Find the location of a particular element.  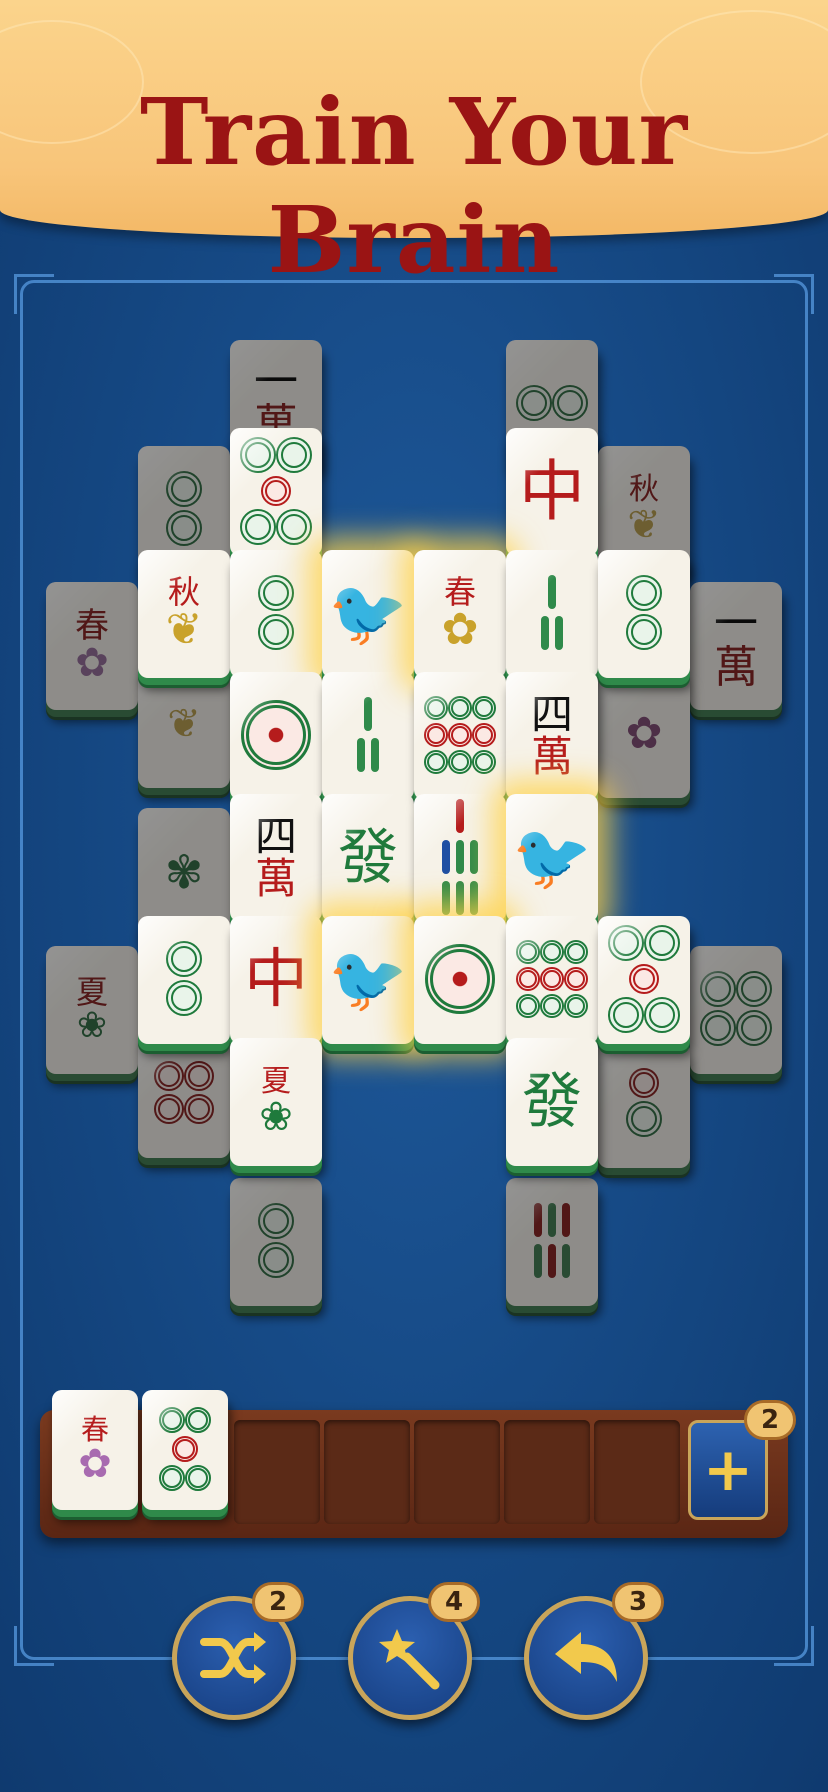

magic-wand-icon is located at coordinates (409, 1659).